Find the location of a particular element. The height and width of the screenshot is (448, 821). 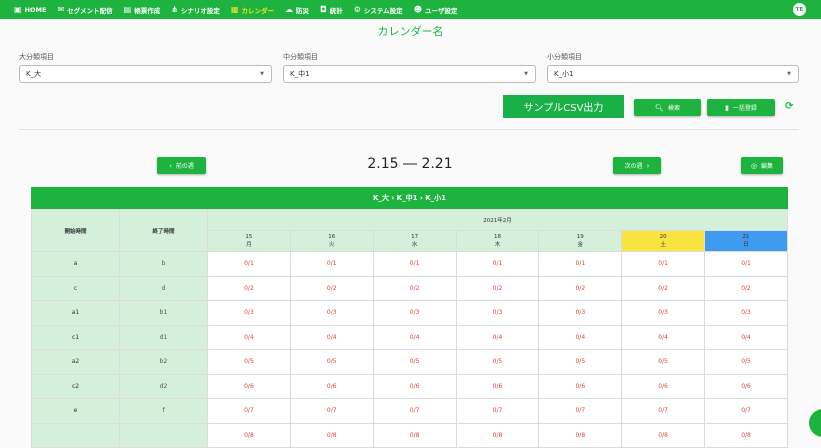

tree-icon: ⋔ is located at coordinates (174, 9).